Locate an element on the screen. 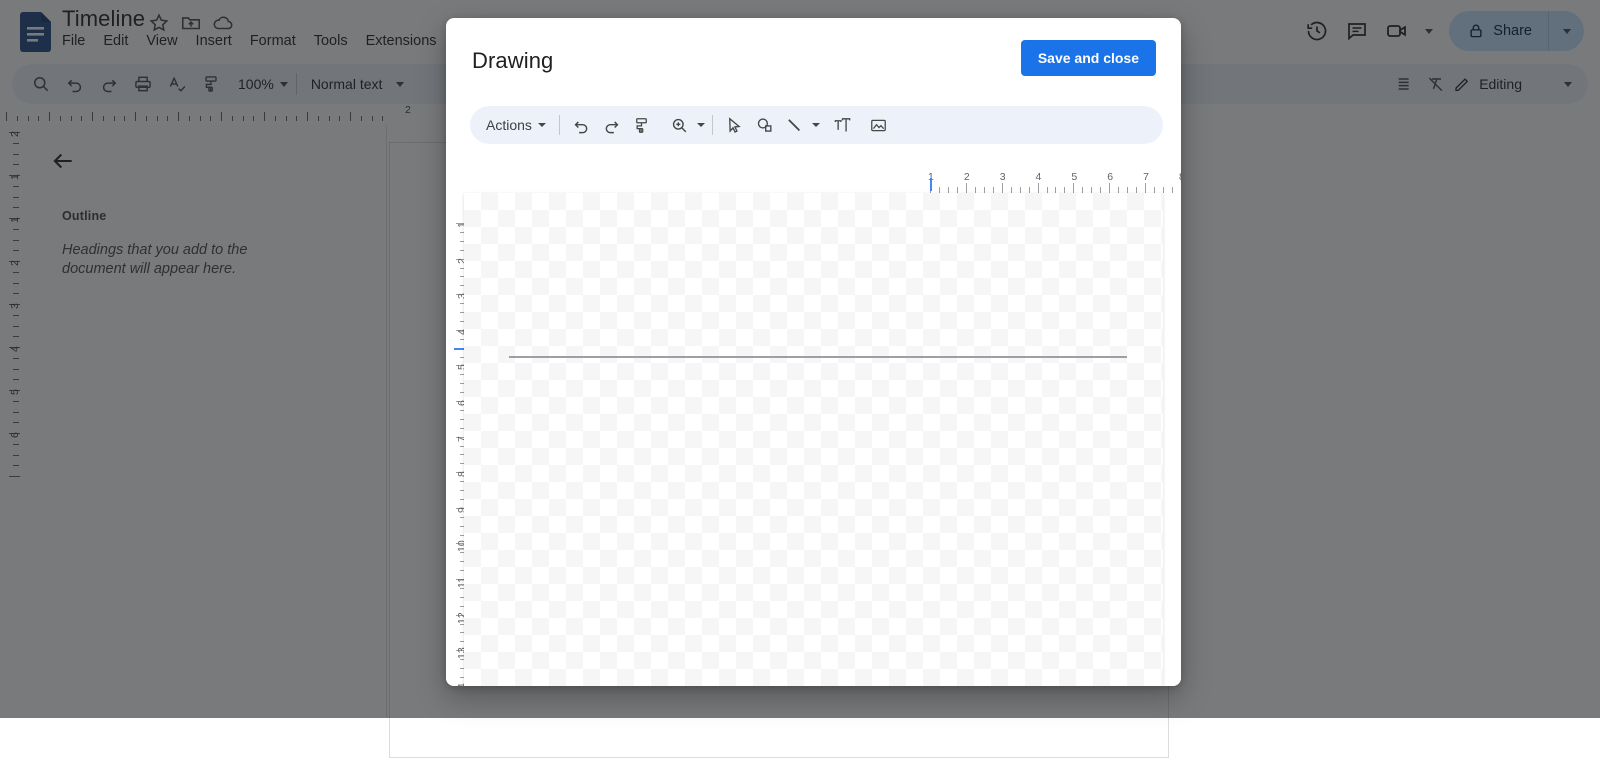 This screenshot has height=758, width=1600. ruler-label: 8 is located at coordinates (1180, 177).